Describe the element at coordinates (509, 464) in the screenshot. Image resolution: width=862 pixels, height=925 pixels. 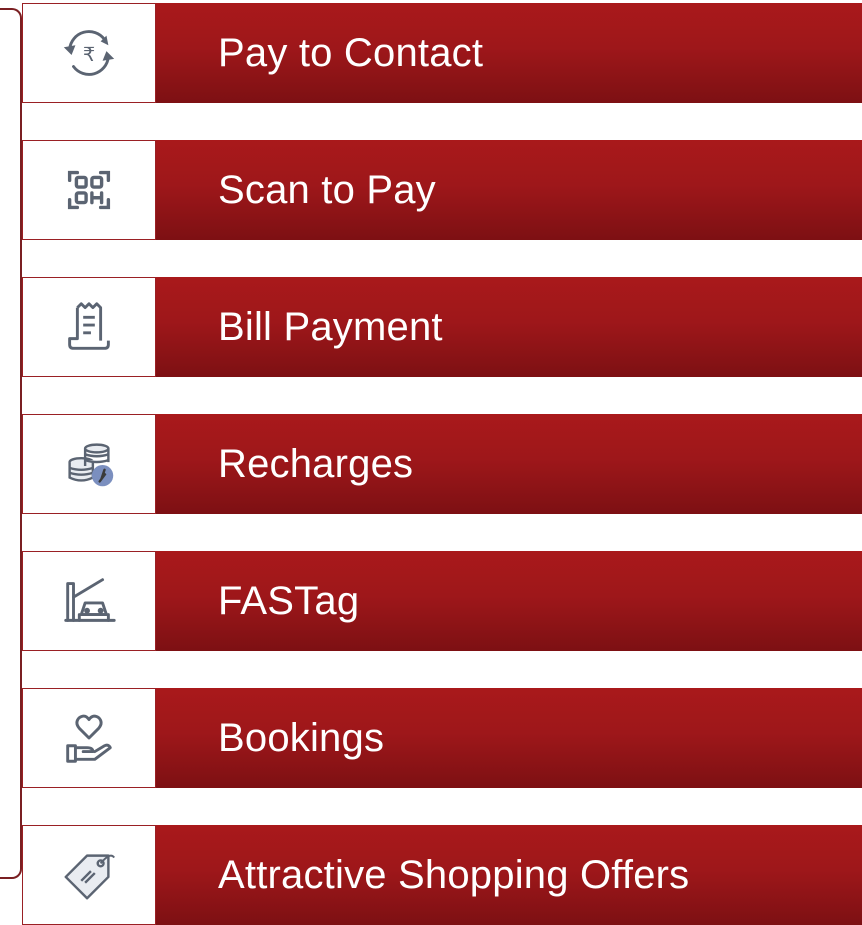
I see `menu-item-label: Recharges` at that location.